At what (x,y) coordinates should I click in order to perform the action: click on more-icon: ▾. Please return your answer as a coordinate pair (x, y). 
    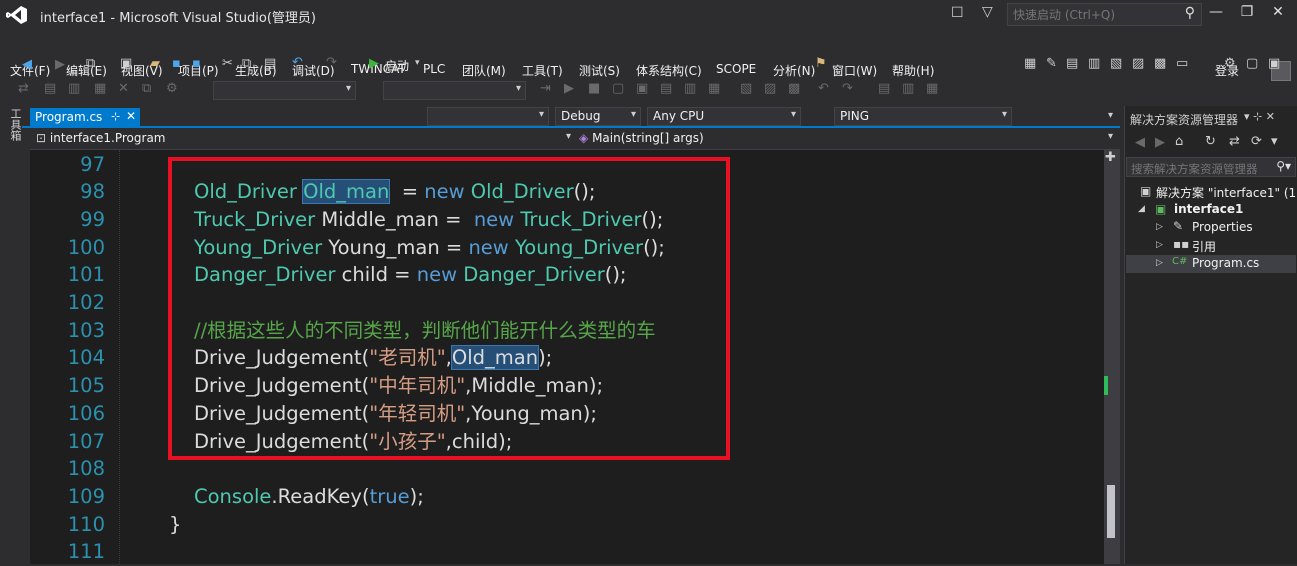
    Looking at the image, I should click on (1274, 141).